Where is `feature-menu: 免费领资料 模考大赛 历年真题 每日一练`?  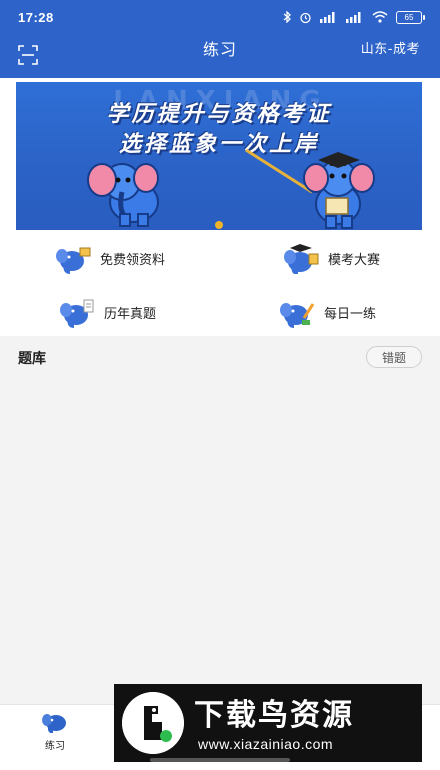
feature-menu: 免费领资料 模考大赛 历年真题 每日一练 is located at coordinates (220, 283).